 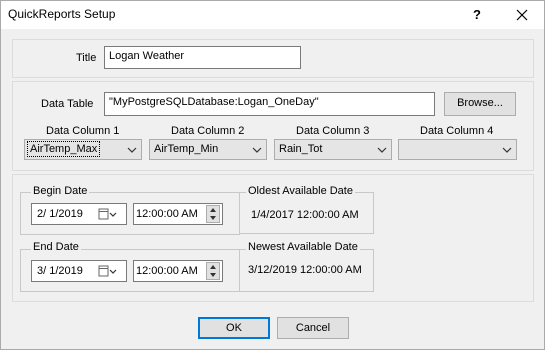 What do you see at coordinates (167, 271) in the screenshot?
I see `end-time-value: 12:00:00 AM` at bounding box center [167, 271].